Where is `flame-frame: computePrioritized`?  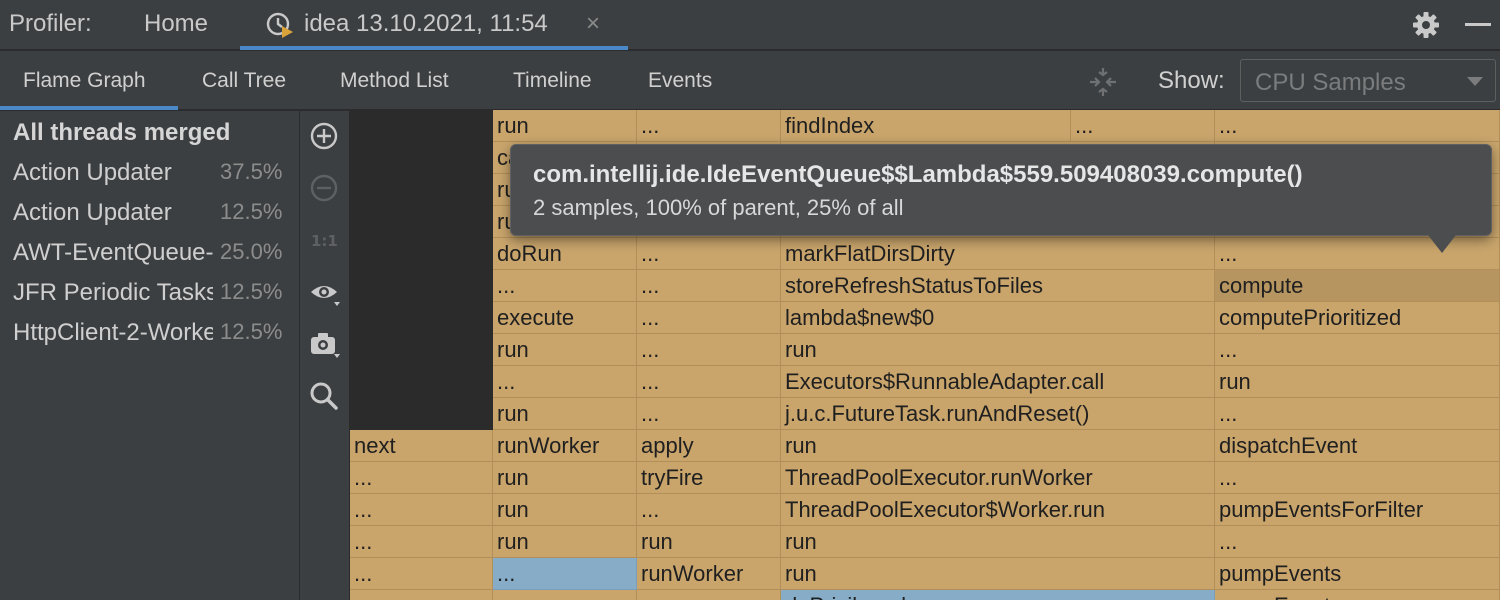
flame-frame: computePrioritized is located at coordinates (1357, 318).